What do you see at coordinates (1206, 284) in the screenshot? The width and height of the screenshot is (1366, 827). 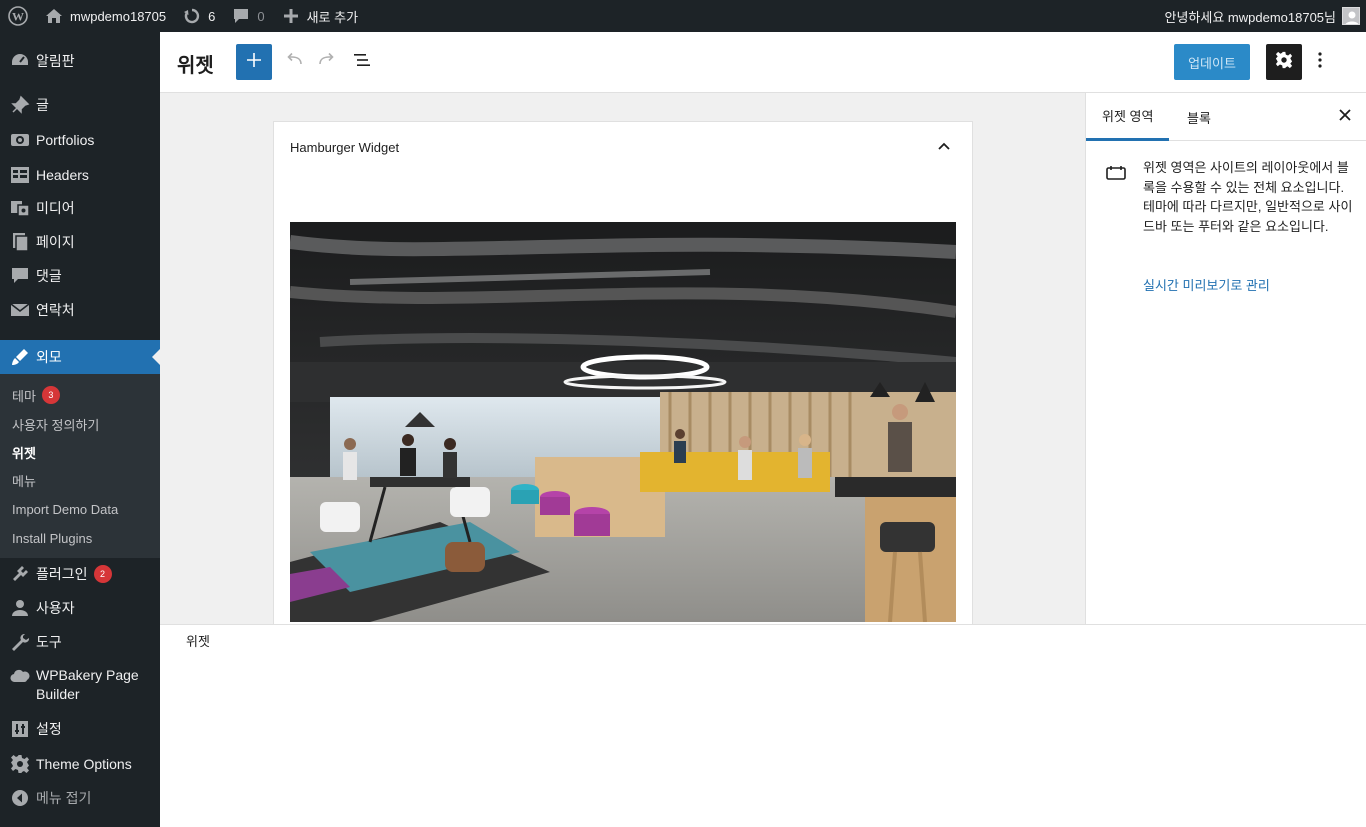 I see `manage-in-customizer-link: 실시간 미리보기로 관리` at bounding box center [1206, 284].